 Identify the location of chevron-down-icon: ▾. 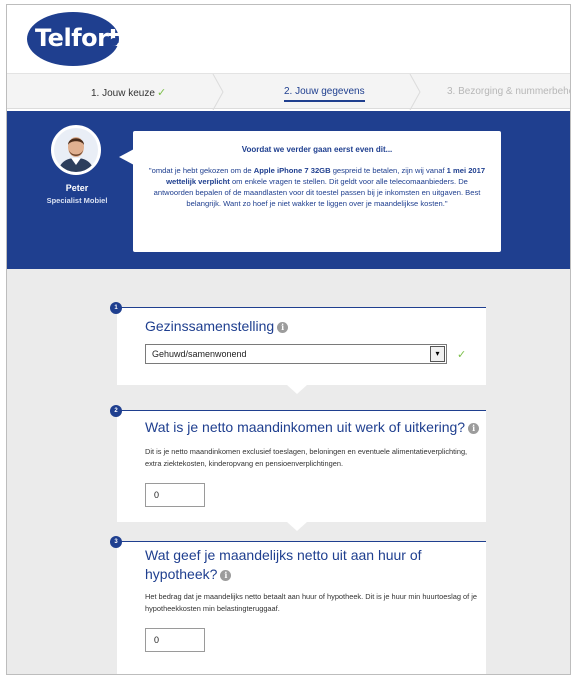
(437, 354).